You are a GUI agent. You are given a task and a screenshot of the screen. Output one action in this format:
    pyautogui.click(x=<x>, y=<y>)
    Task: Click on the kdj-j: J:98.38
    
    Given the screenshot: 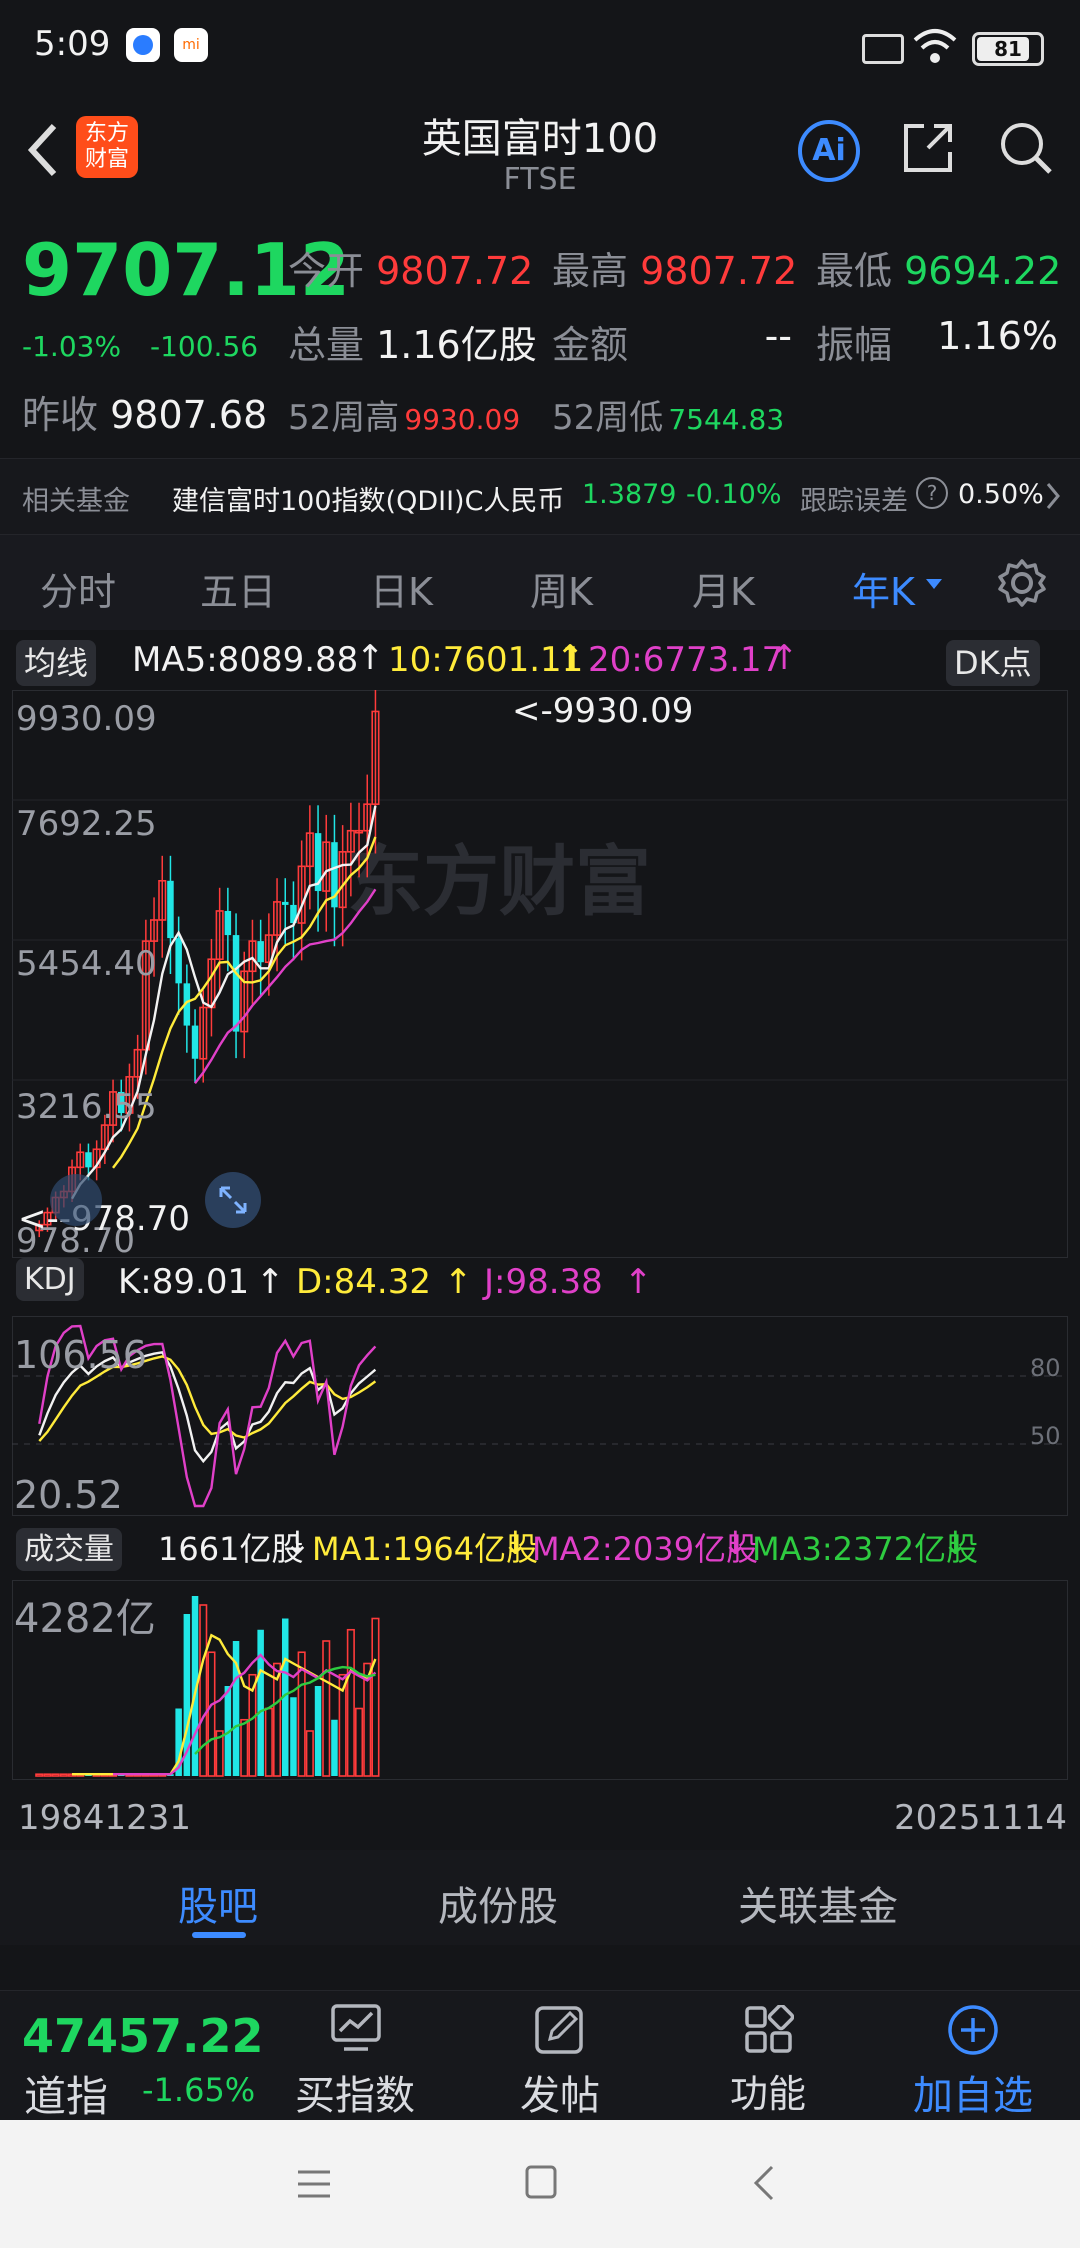 What is the action you would take?
    pyautogui.click(x=543, y=1282)
    